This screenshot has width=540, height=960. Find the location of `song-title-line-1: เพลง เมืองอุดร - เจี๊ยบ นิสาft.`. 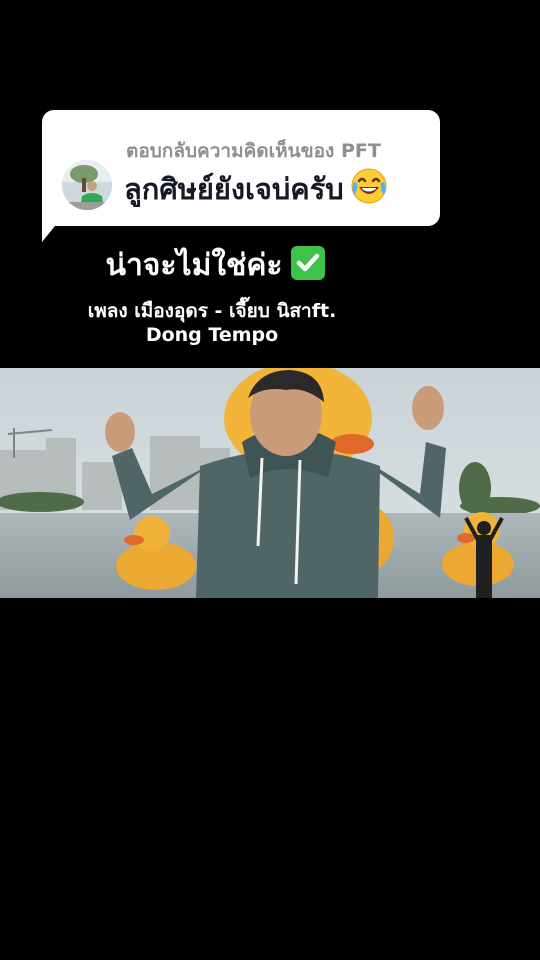

song-title-line-1: เพลง เมืองอุดร - เจี๊ยบ นิสาft. is located at coordinates (212, 311).